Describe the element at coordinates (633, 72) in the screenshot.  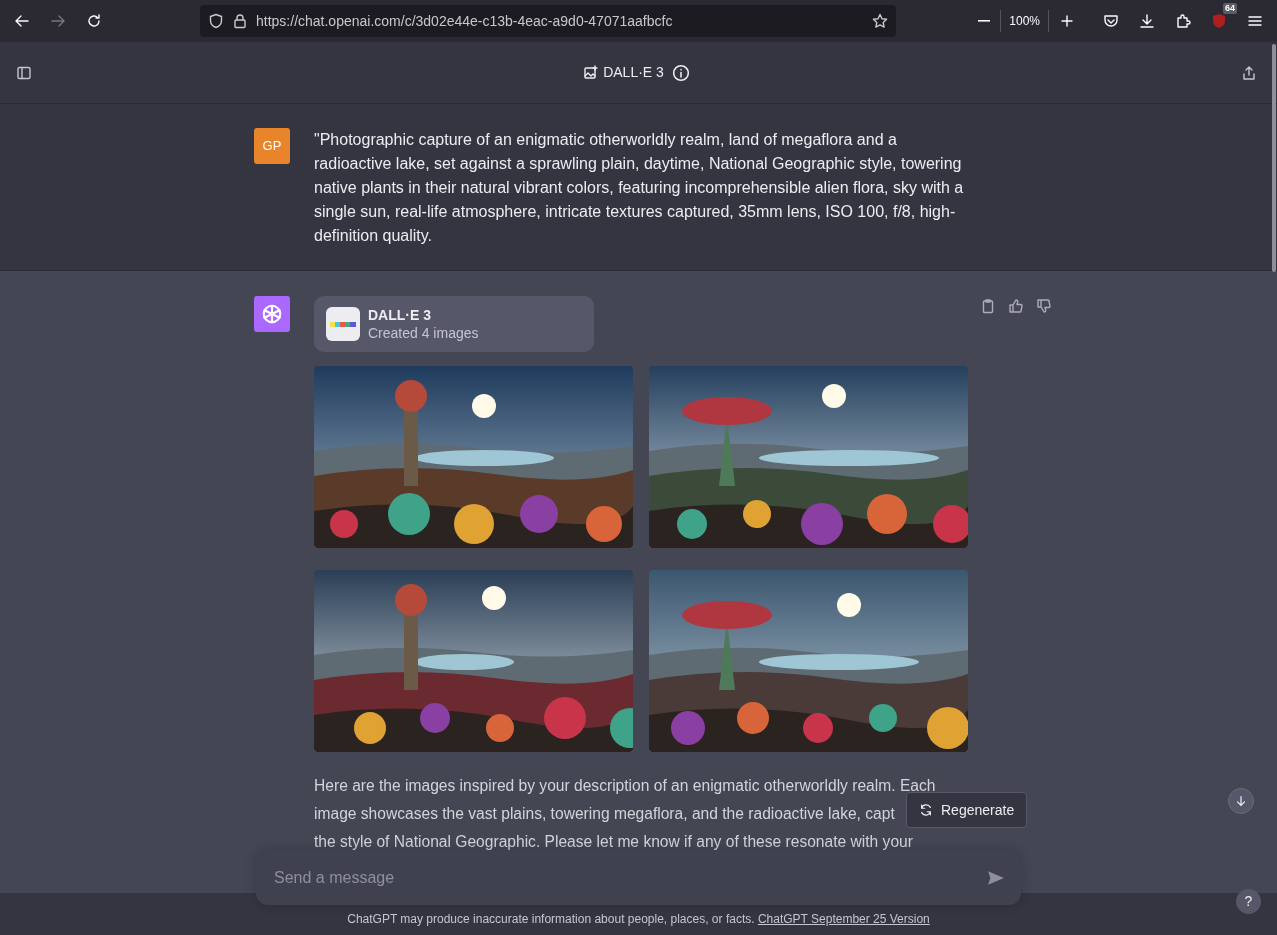
I see `chat-title: DALL·E 3` at that location.